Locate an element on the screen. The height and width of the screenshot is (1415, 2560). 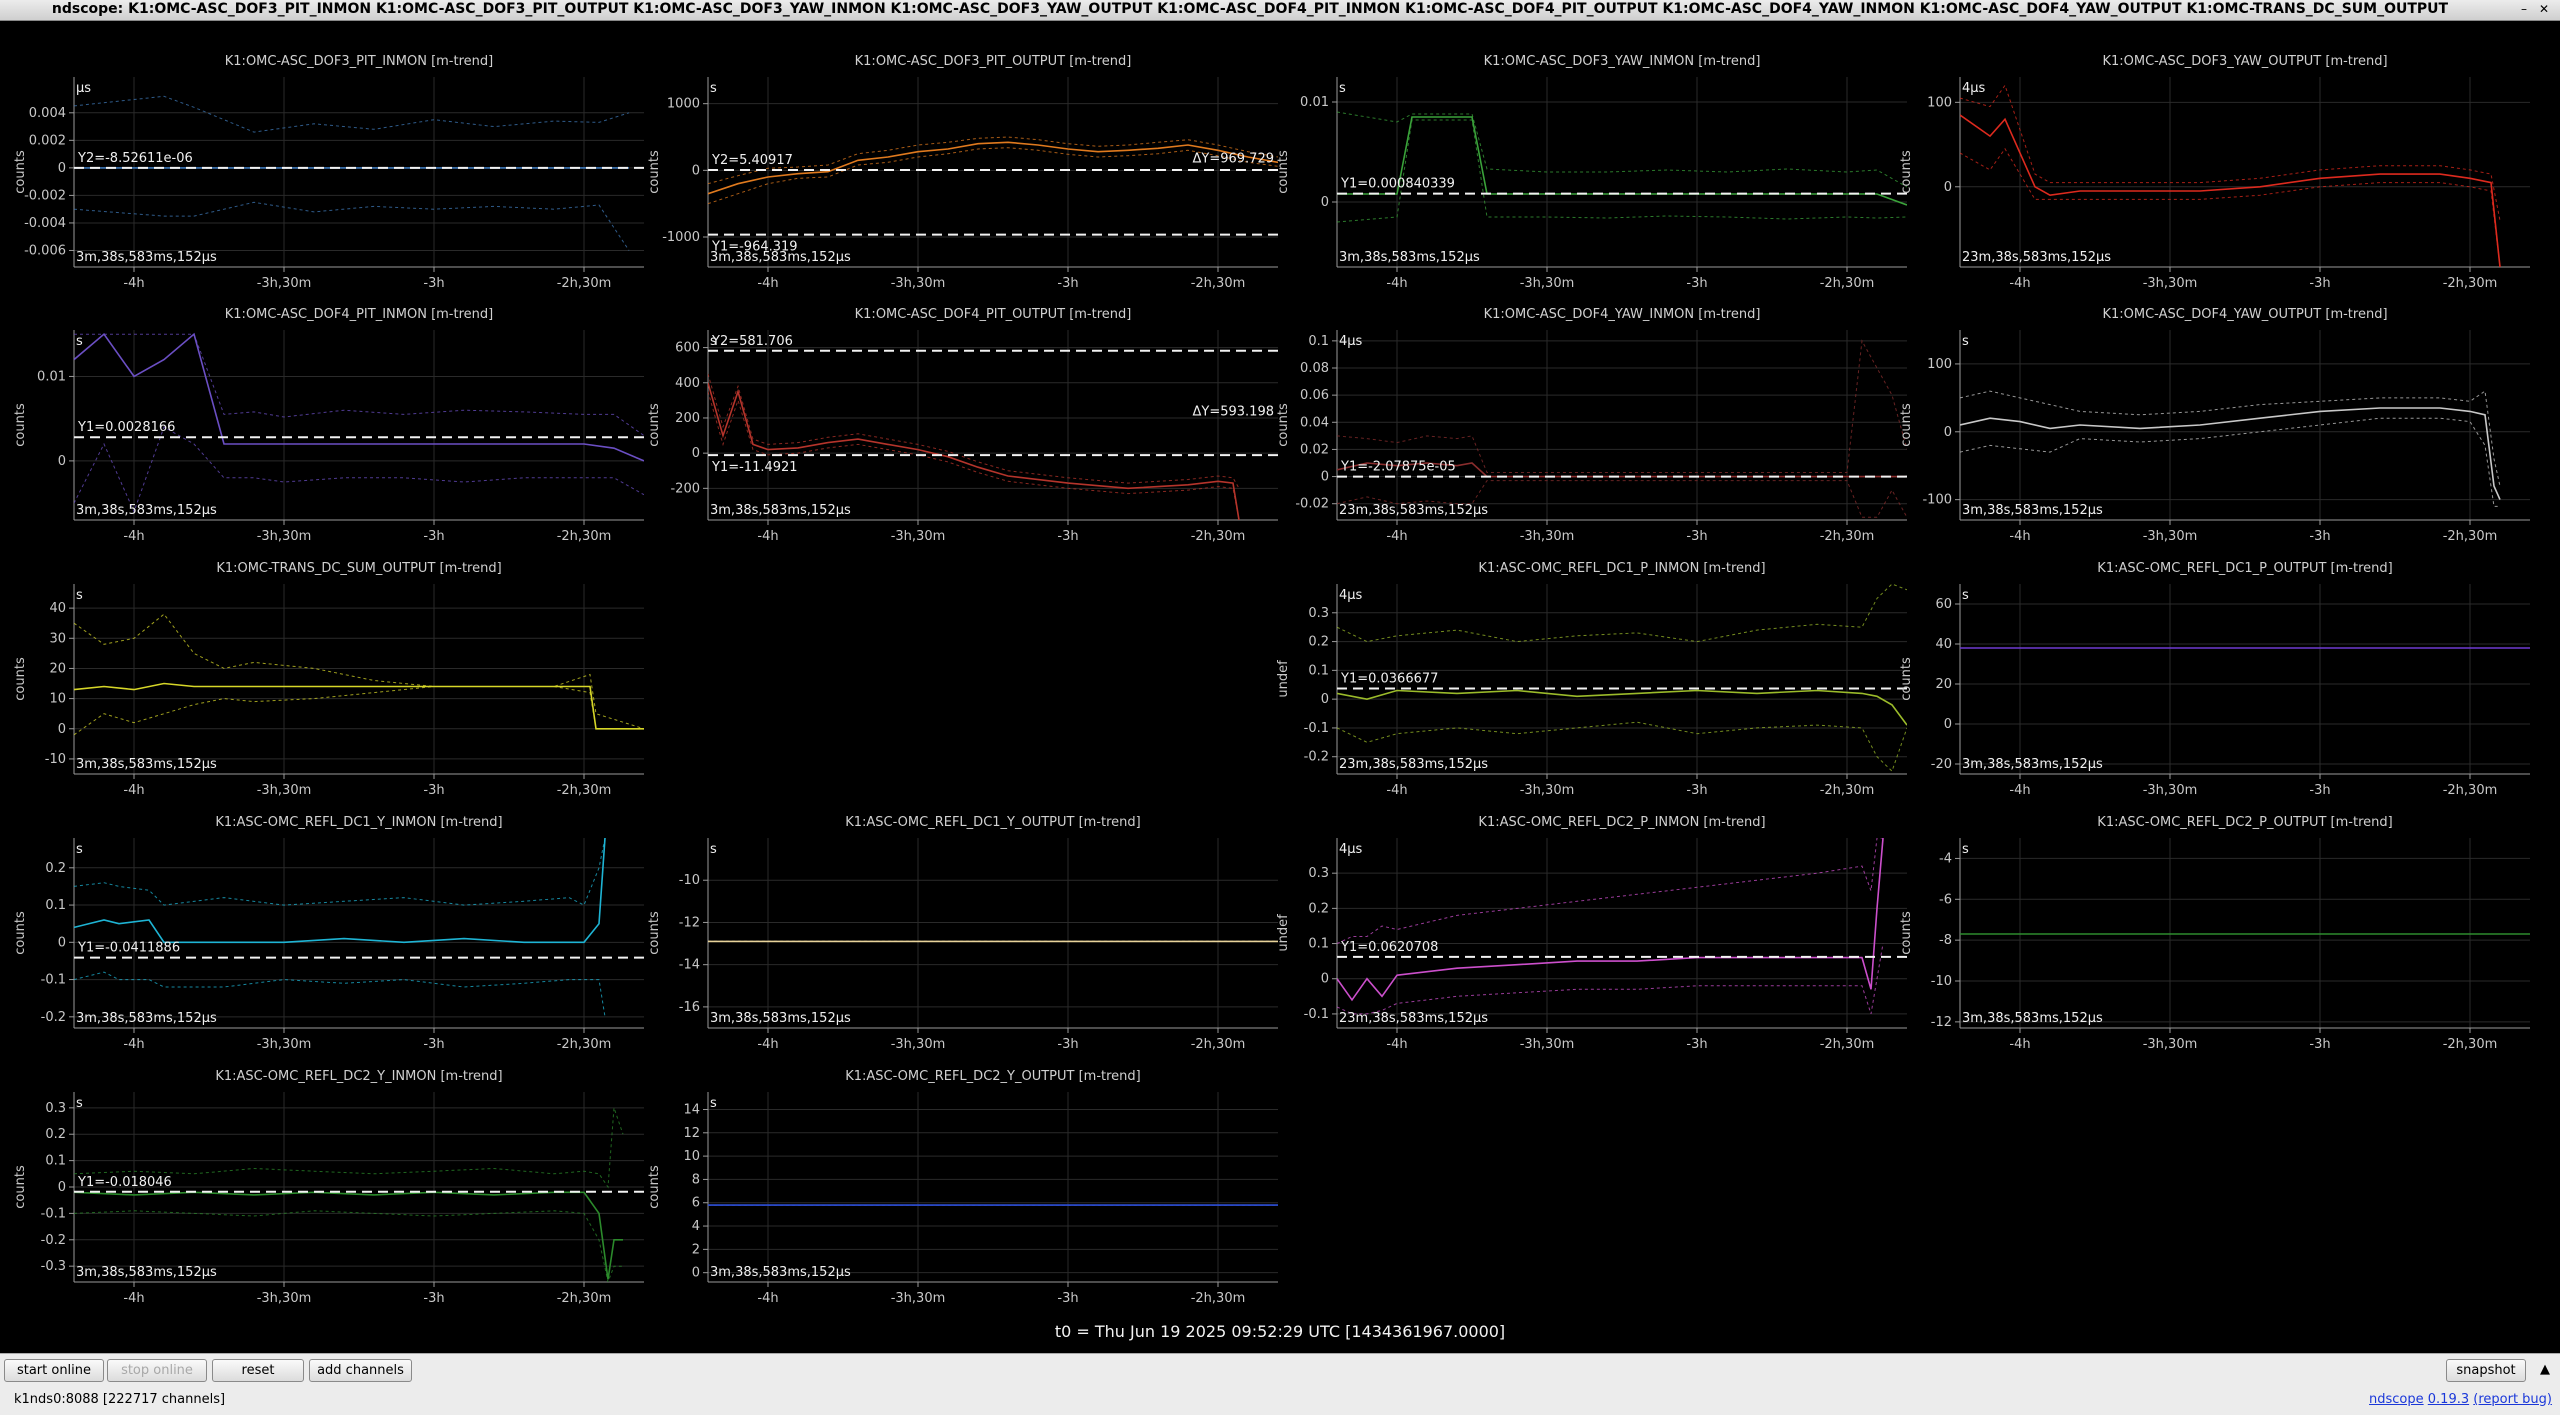
chevron-up-icon: ▲ is located at coordinates (2545, 1369).